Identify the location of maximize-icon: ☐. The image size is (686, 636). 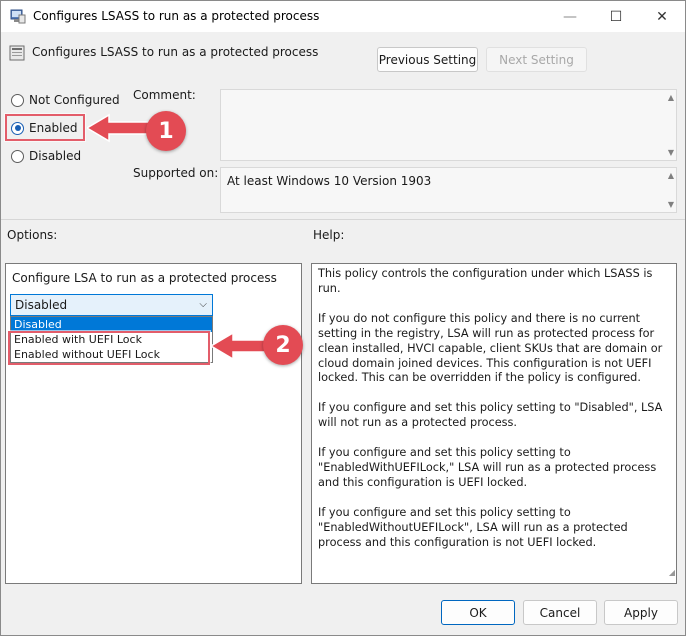
(616, 16).